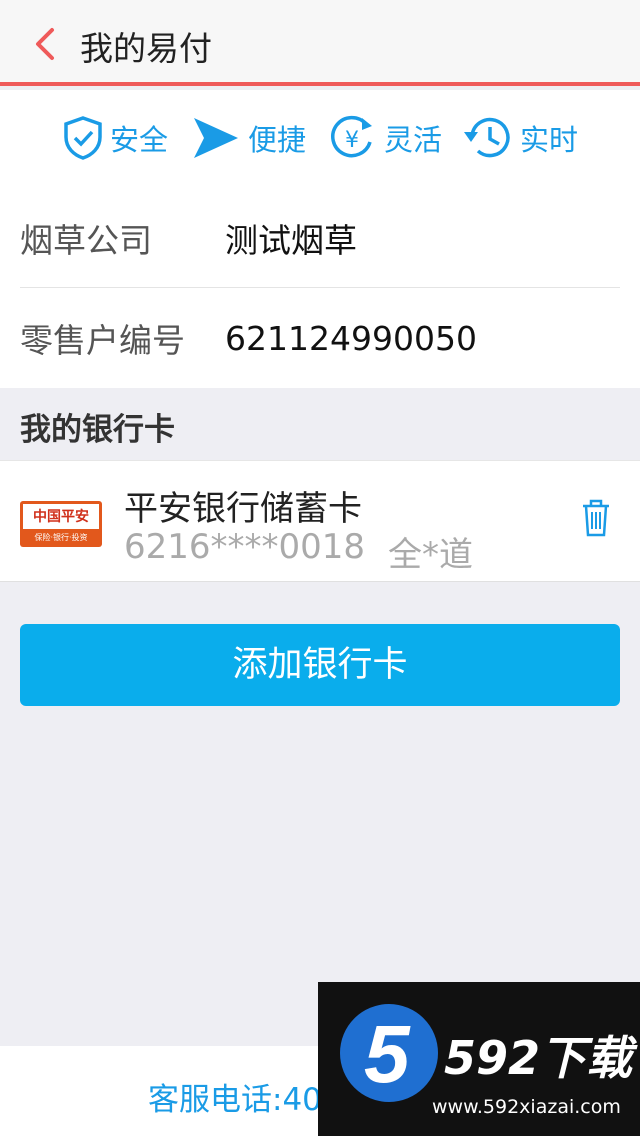  Describe the element at coordinates (61, 516) in the screenshot. I see `bank-logo-text: 中国平安` at that location.